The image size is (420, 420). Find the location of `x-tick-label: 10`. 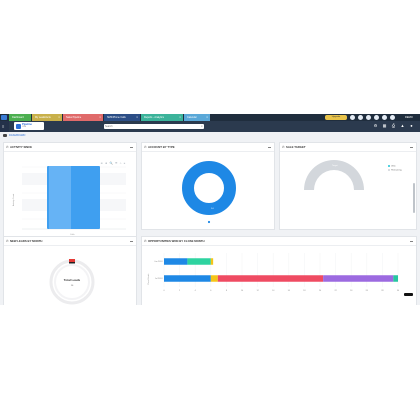

x-tick-label: 10 is located at coordinates (242, 291).